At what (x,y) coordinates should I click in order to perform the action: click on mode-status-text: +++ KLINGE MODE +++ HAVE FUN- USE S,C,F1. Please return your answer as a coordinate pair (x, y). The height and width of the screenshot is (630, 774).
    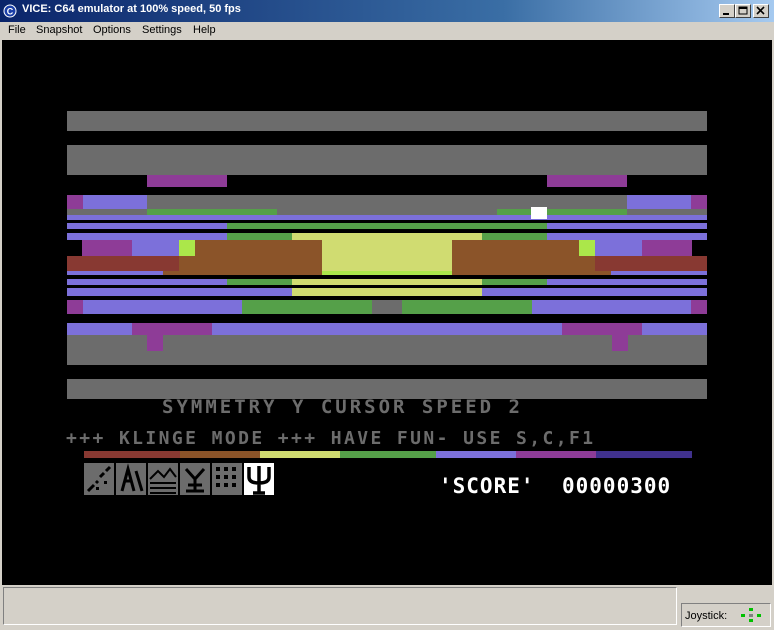
    Looking at the image, I should click on (331, 438).